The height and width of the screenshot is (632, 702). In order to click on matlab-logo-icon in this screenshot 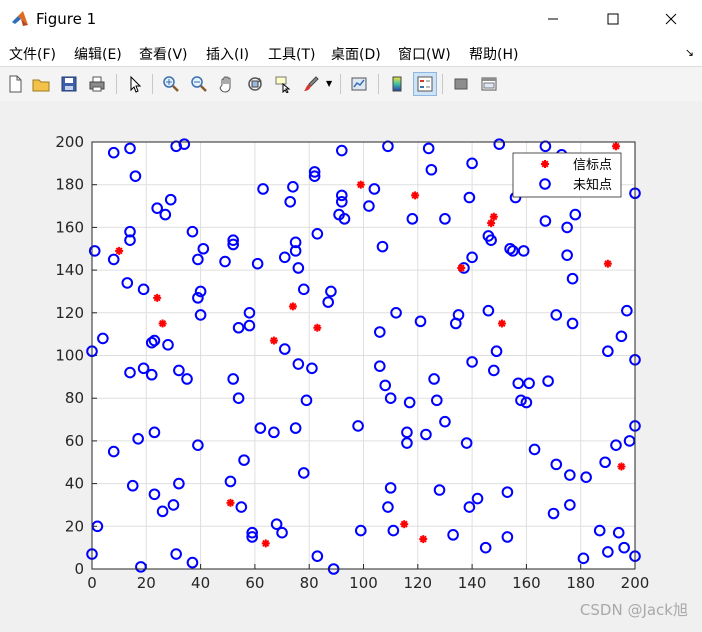, I will do `click(20, 21)`.